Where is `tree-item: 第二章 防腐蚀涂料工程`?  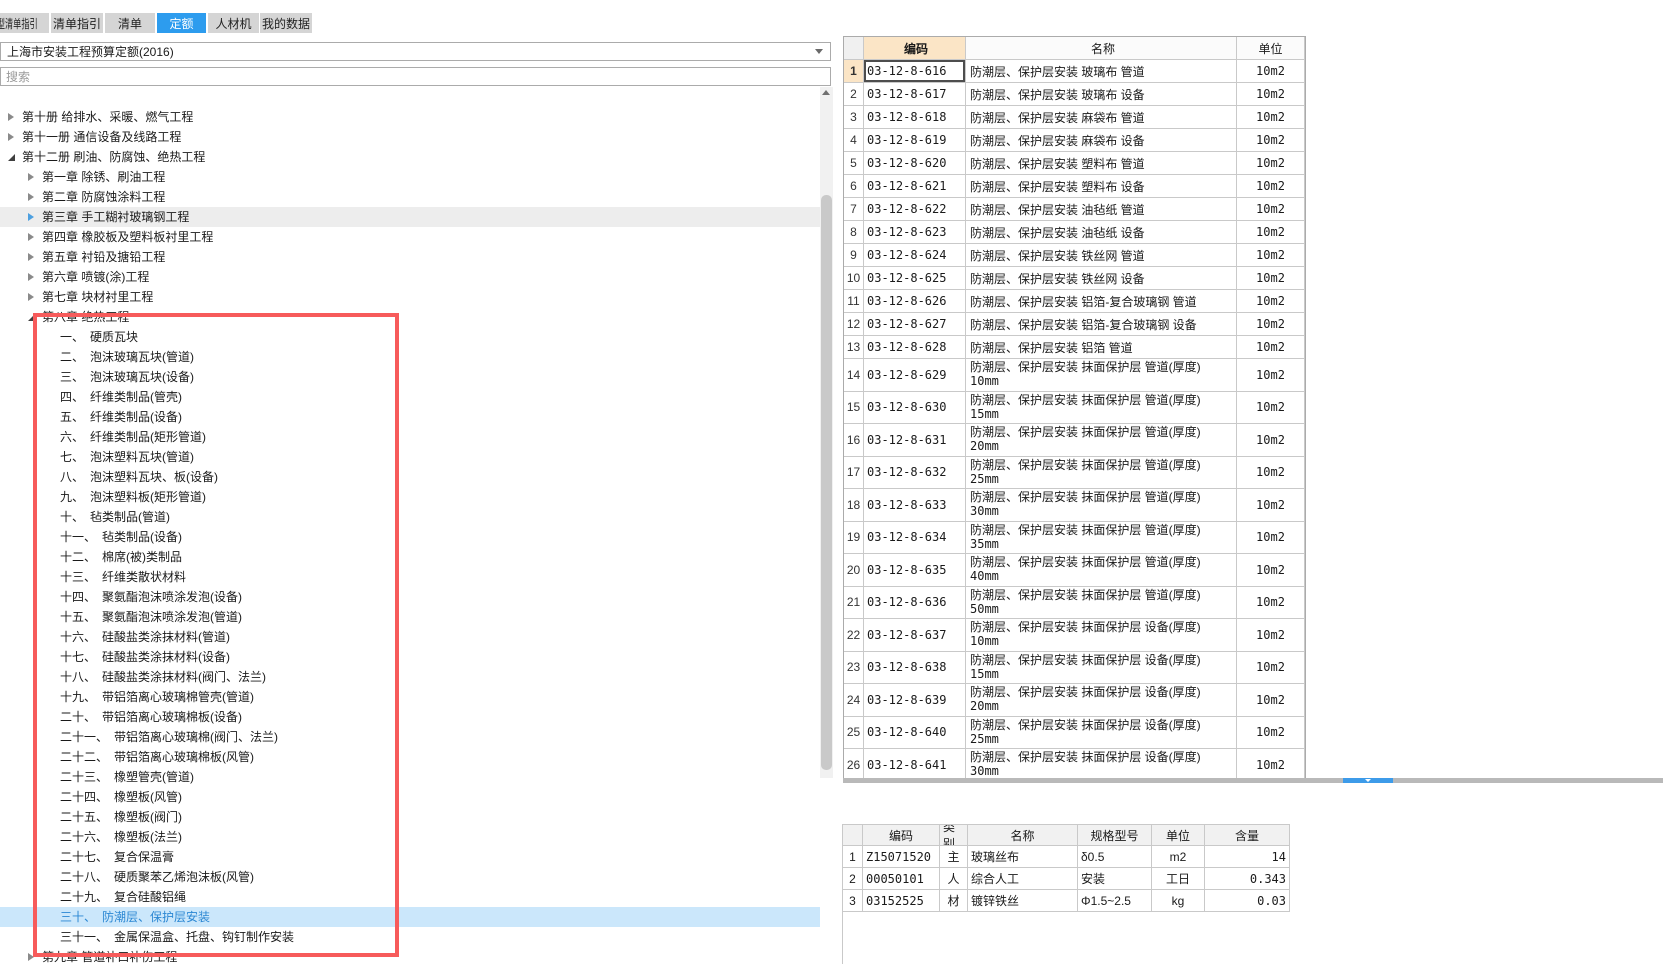
tree-item: 第二章 防腐蚀涂料工程 is located at coordinates (410, 197).